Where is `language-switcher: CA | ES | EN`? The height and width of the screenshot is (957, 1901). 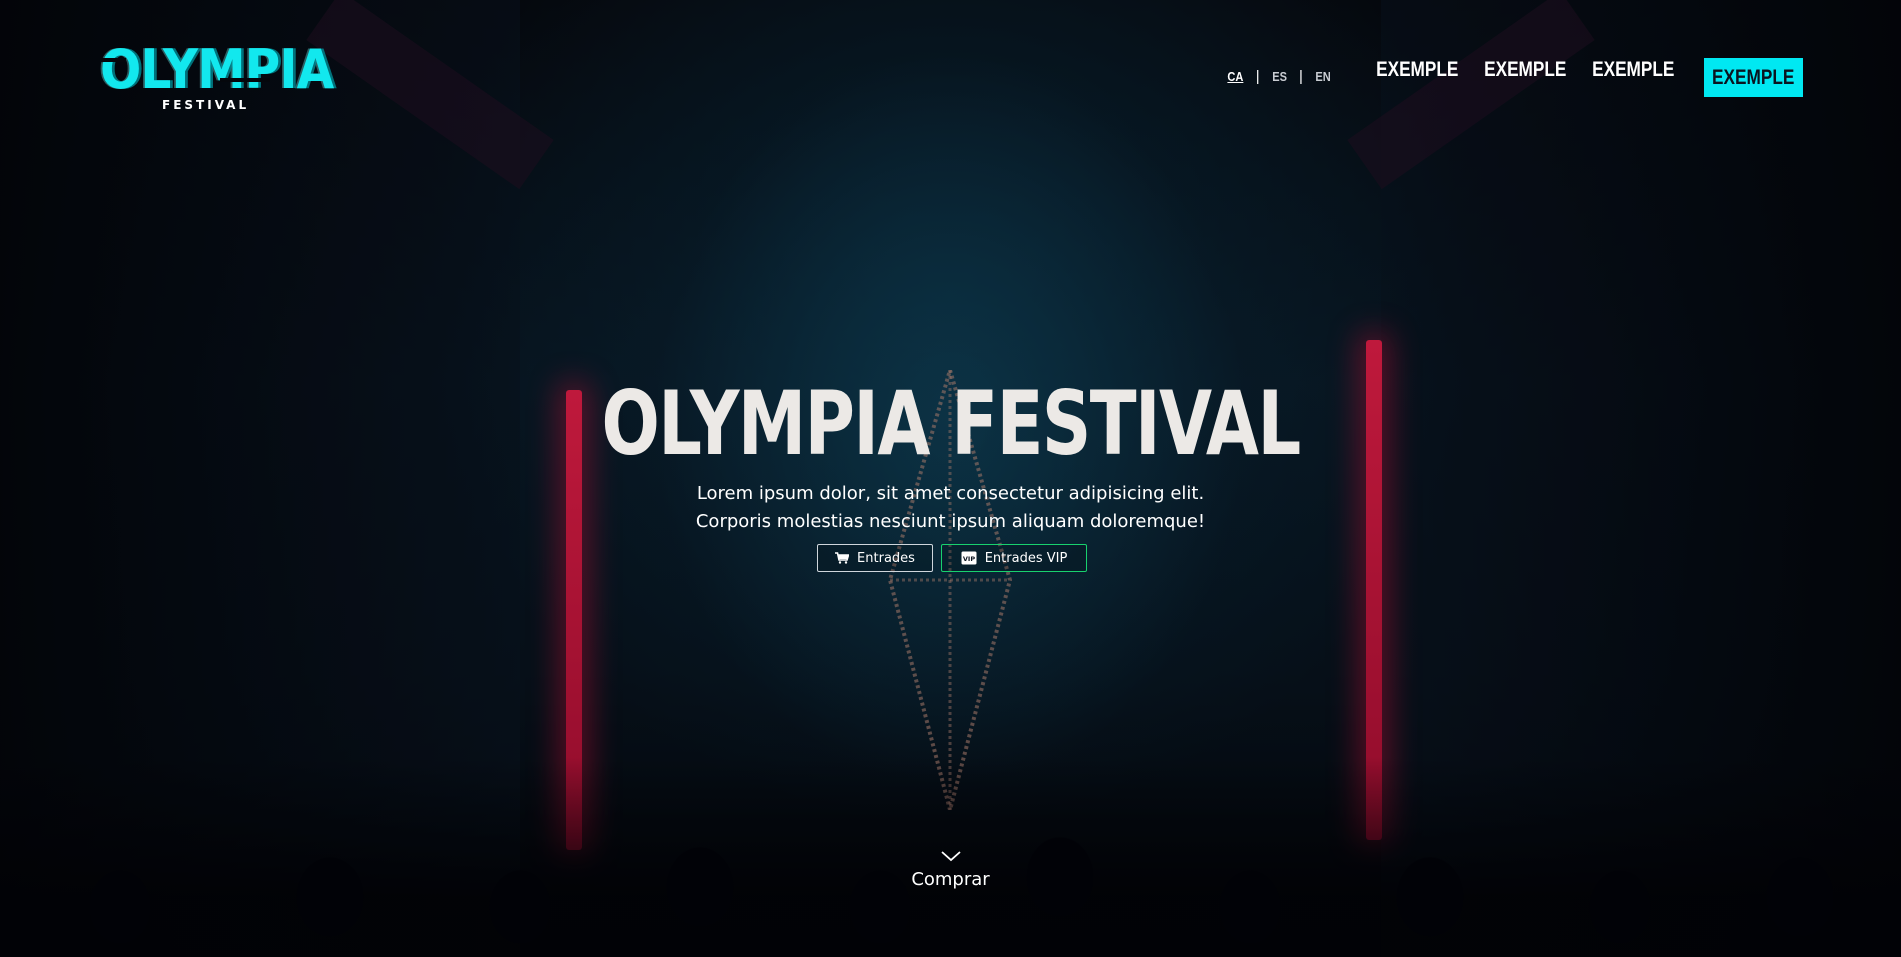
language-switcher: CA | ES | EN is located at coordinates (1279, 76).